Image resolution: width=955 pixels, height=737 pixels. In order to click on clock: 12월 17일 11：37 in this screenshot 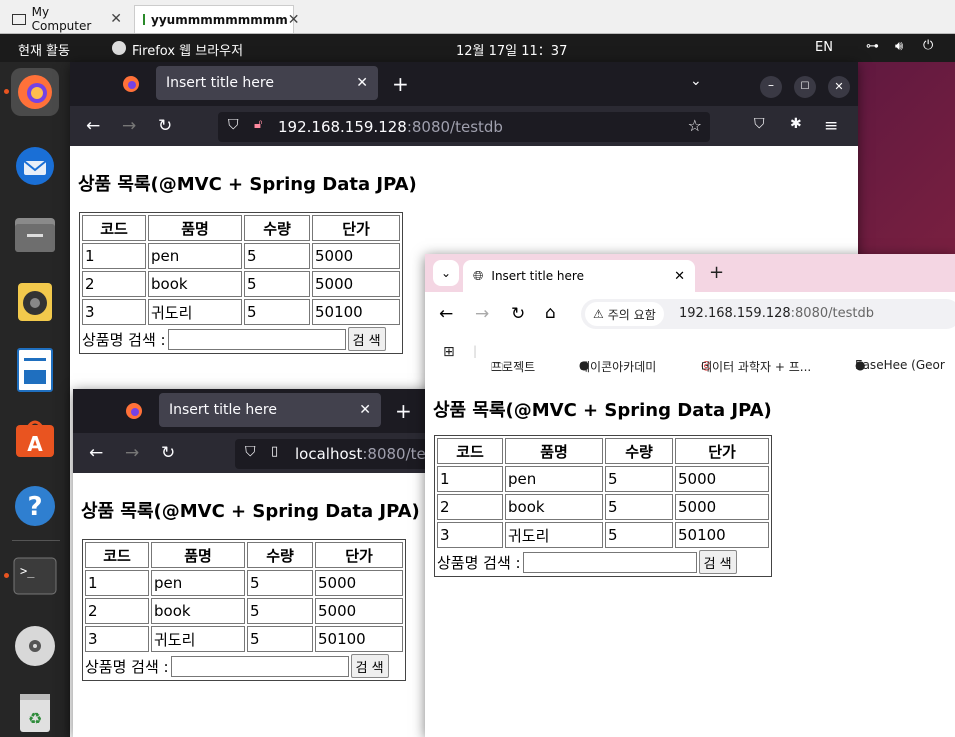, I will do `click(511, 49)`.